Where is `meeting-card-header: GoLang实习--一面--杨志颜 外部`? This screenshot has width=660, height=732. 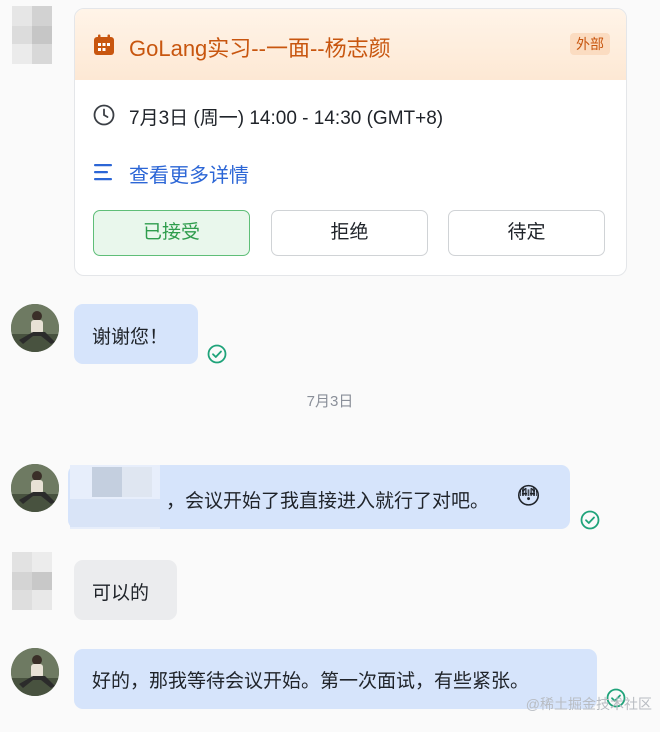
meeting-card-header: GoLang实习--一面--杨志颜 外部 is located at coordinates (350, 44).